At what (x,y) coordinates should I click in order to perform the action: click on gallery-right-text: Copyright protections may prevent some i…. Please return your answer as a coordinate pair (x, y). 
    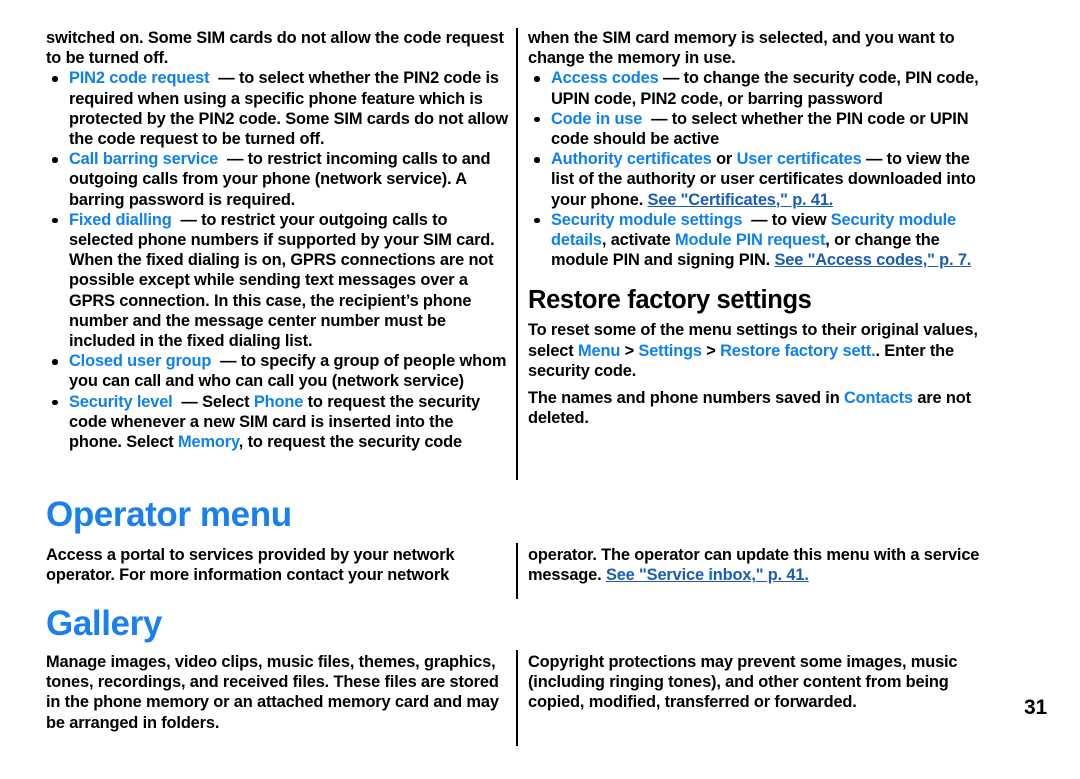
    Looking at the image, I should click on (762, 682).